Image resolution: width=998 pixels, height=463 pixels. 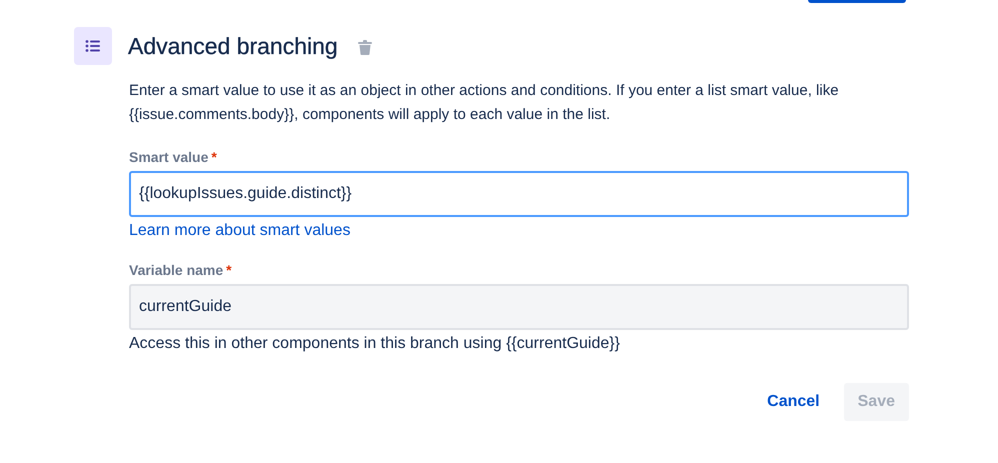 I want to click on input-field: currentGuide, so click(x=519, y=307).